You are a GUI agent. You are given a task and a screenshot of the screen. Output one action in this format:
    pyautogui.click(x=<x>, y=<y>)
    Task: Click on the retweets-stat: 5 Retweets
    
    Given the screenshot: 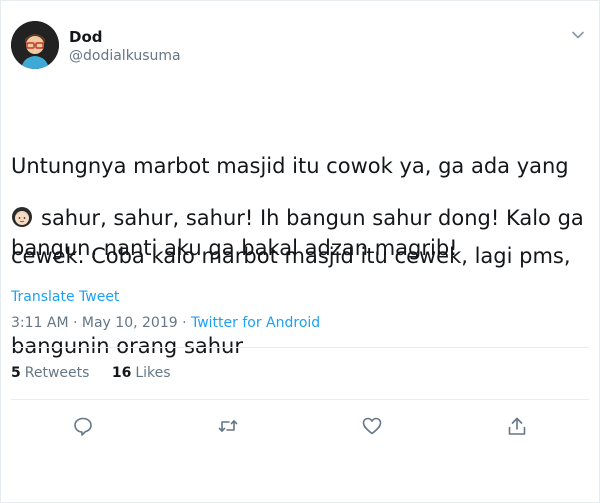 What is the action you would take?
    pyautogui.click(x=50, y=373)
    